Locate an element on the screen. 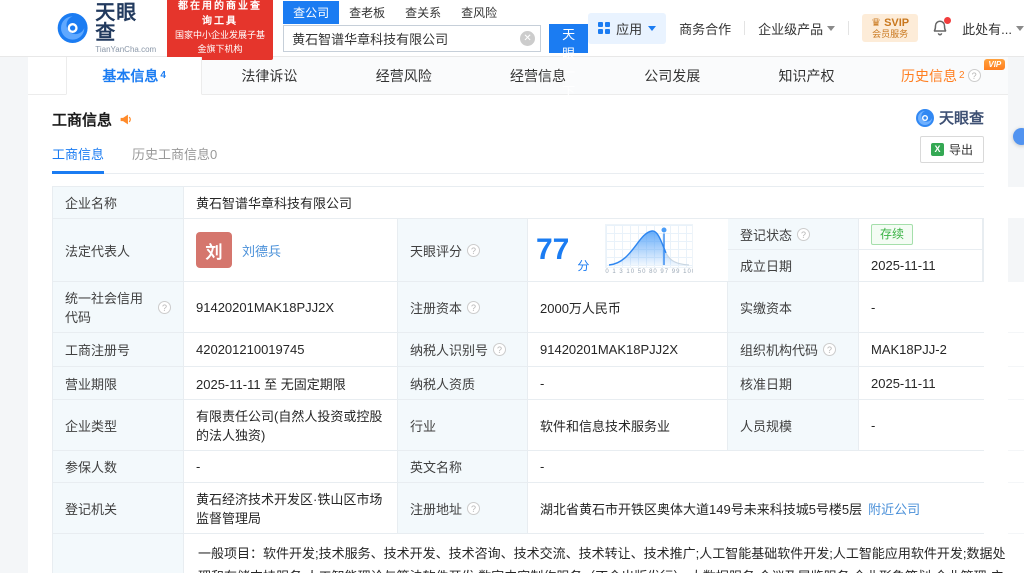  registered-address-cell: 湖北省黄石市开铁区奥体大道149号未来科技城5号楼5层 附近公司 is located at coordinates (776, 508).